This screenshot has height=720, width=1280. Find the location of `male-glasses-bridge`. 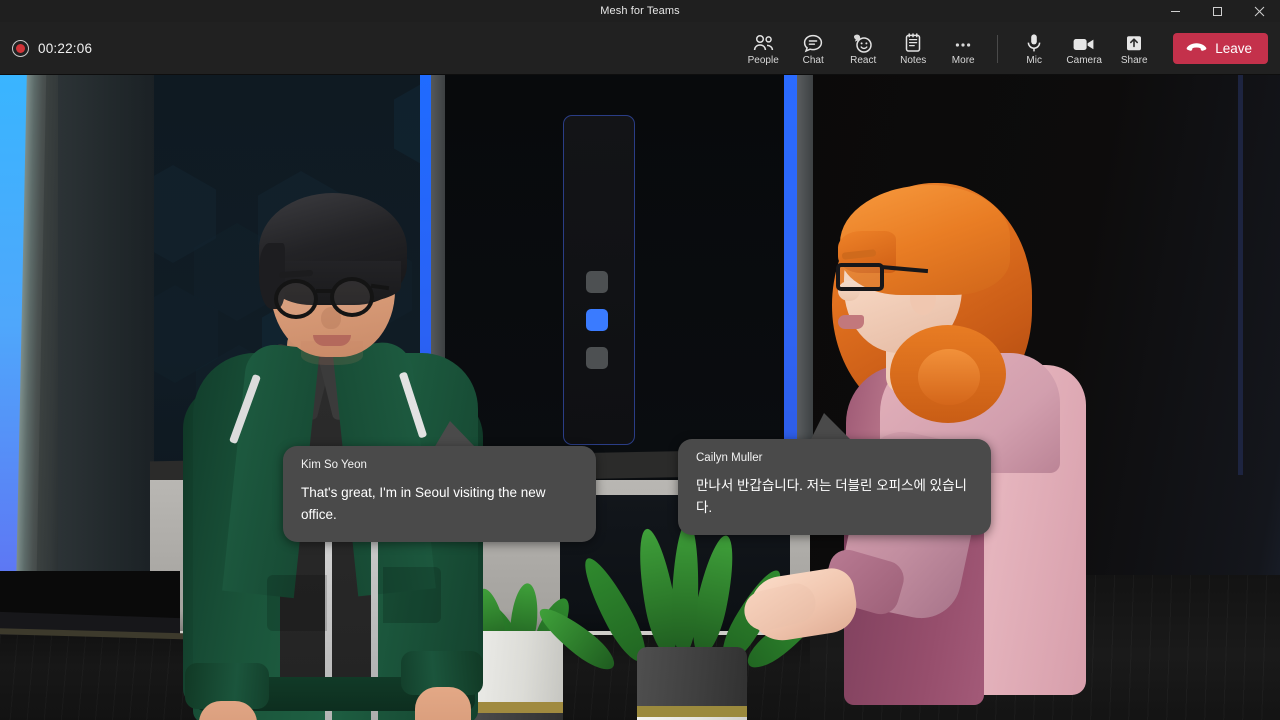

male-glasses-bridge is located at coordinates (324, 291).